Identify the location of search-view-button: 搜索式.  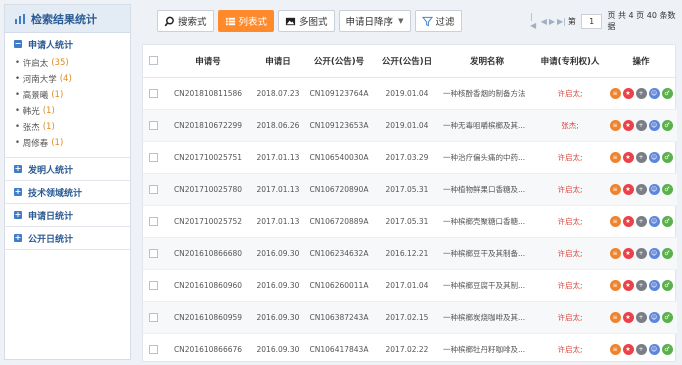
(185, 21).